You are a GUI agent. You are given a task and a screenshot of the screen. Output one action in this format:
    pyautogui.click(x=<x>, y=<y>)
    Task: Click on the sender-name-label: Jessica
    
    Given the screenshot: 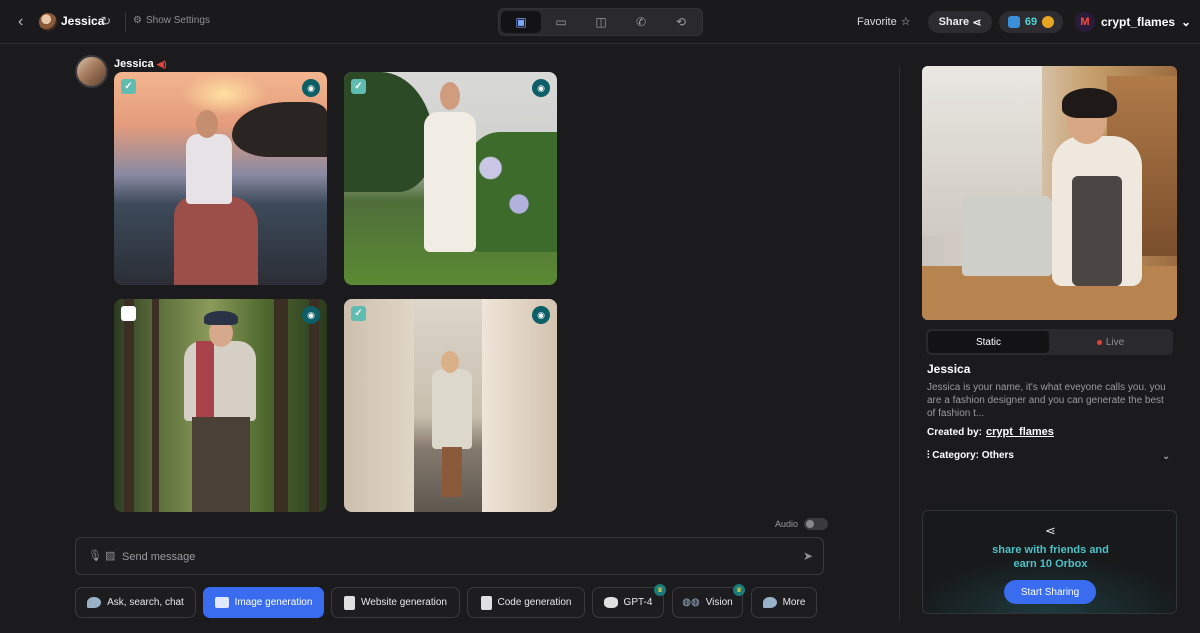 What is the action you would take?
    pyautogui.click(x=134, y=64)
    